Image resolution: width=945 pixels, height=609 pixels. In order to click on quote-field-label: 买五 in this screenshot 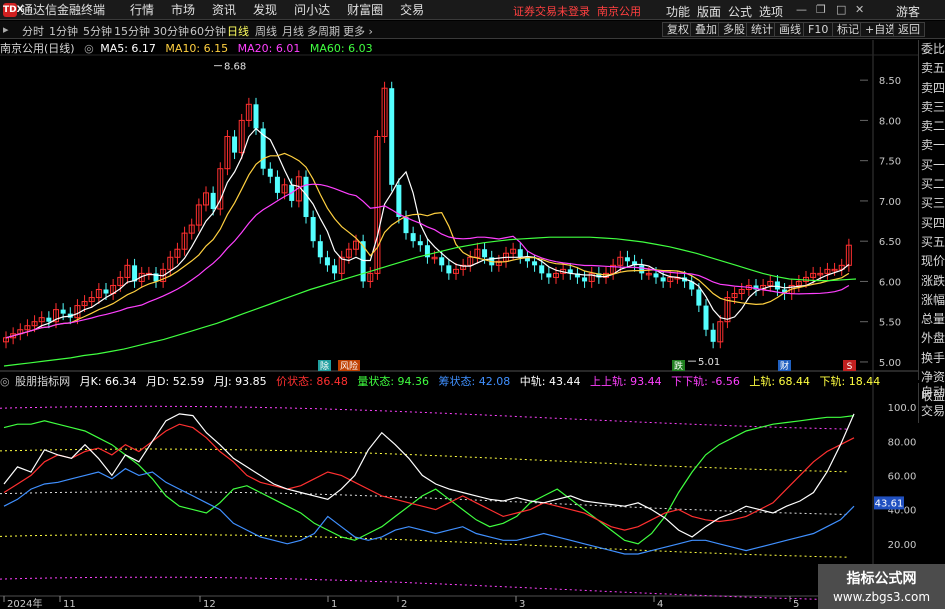, I will do `click(933, 241)`.